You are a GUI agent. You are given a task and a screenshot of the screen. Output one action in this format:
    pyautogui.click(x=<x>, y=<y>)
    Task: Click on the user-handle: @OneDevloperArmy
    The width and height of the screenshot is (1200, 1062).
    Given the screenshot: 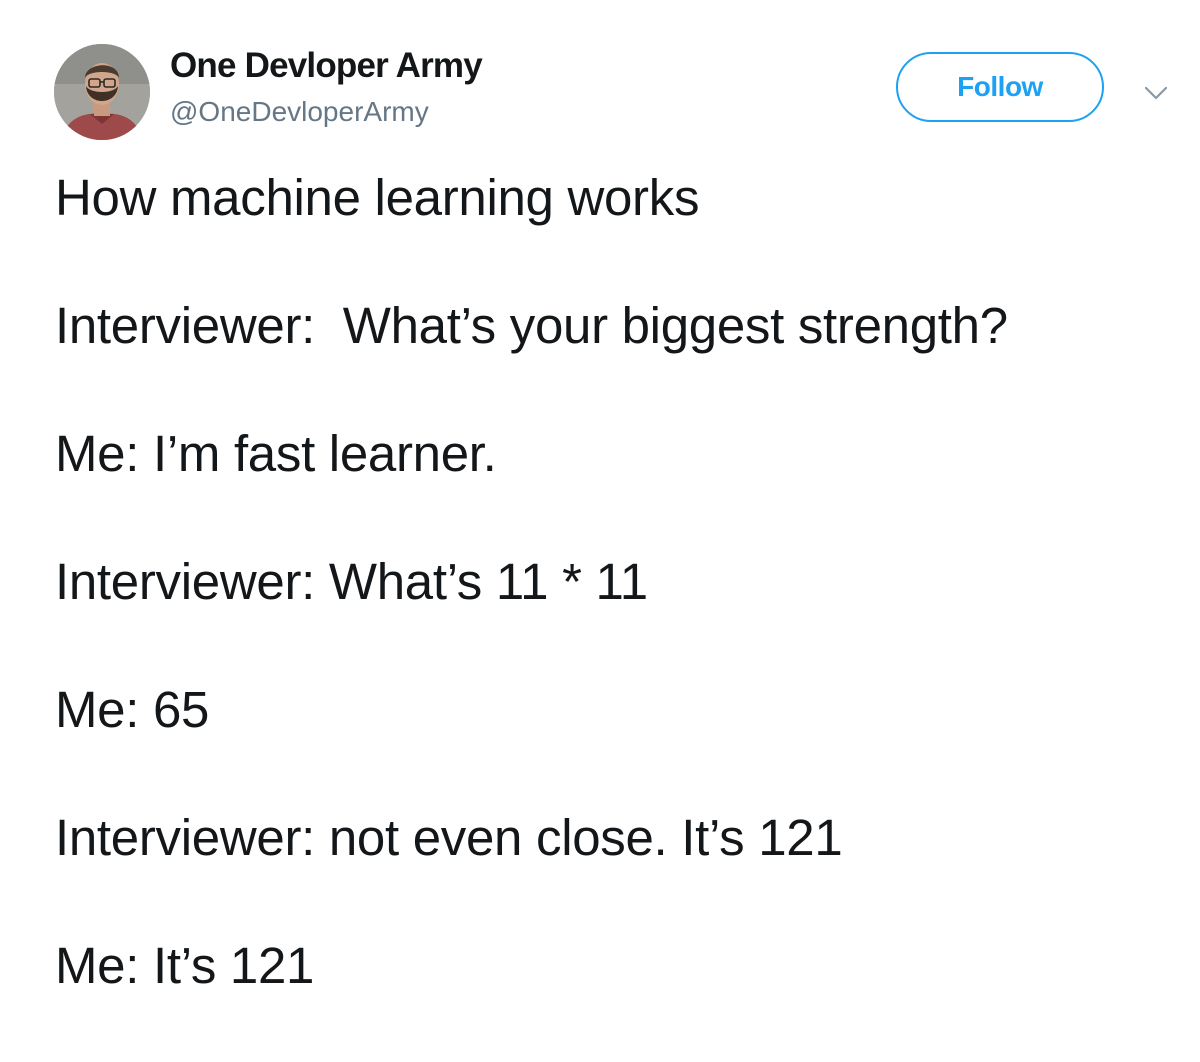 What is the action you would take?
    pyautogui.click(x=299, y=112)
    